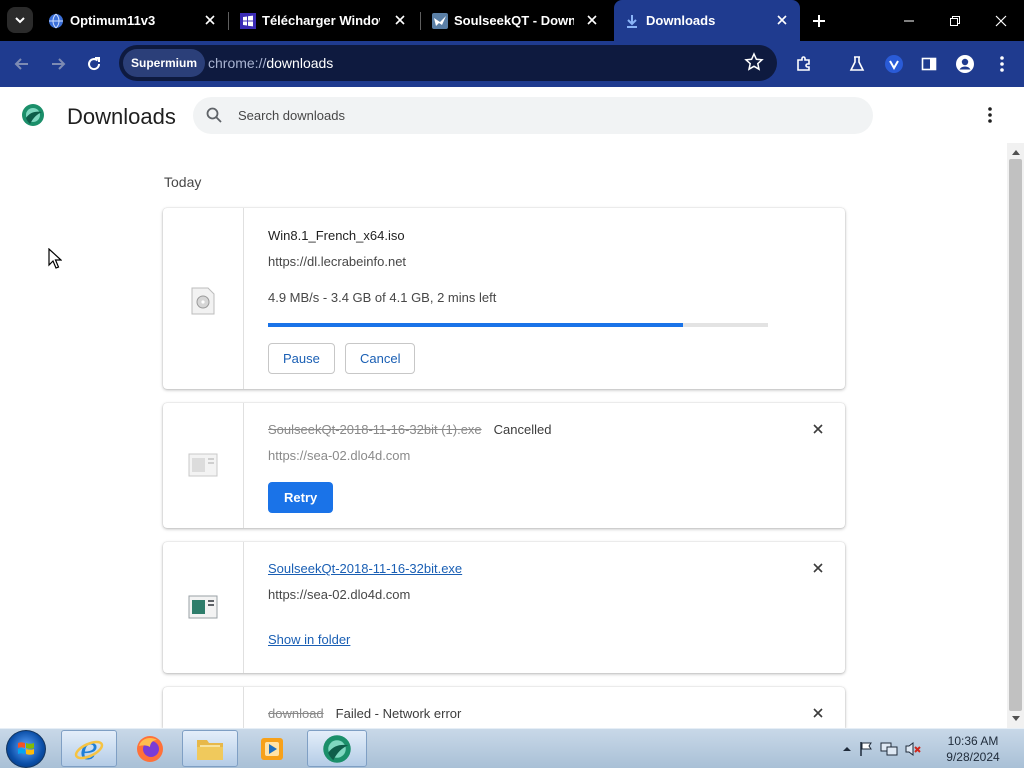 This screenshot has height=768, width=1024. What do you see at coordinates (973, 749) in the screenshot?
I see `taskbar-clock: 10:36 AM 9/28/2024` at bounding box center [973, 749].